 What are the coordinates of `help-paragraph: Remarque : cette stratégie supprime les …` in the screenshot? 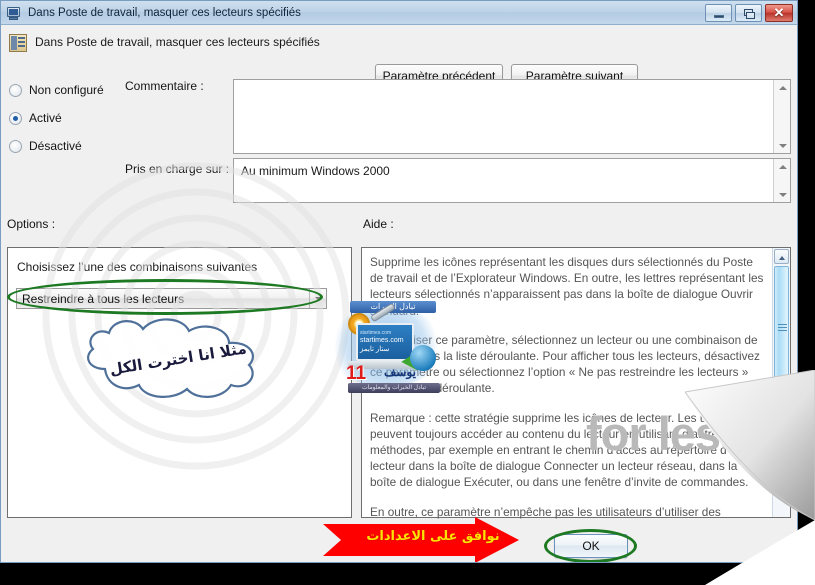 It's located at (563, 450).